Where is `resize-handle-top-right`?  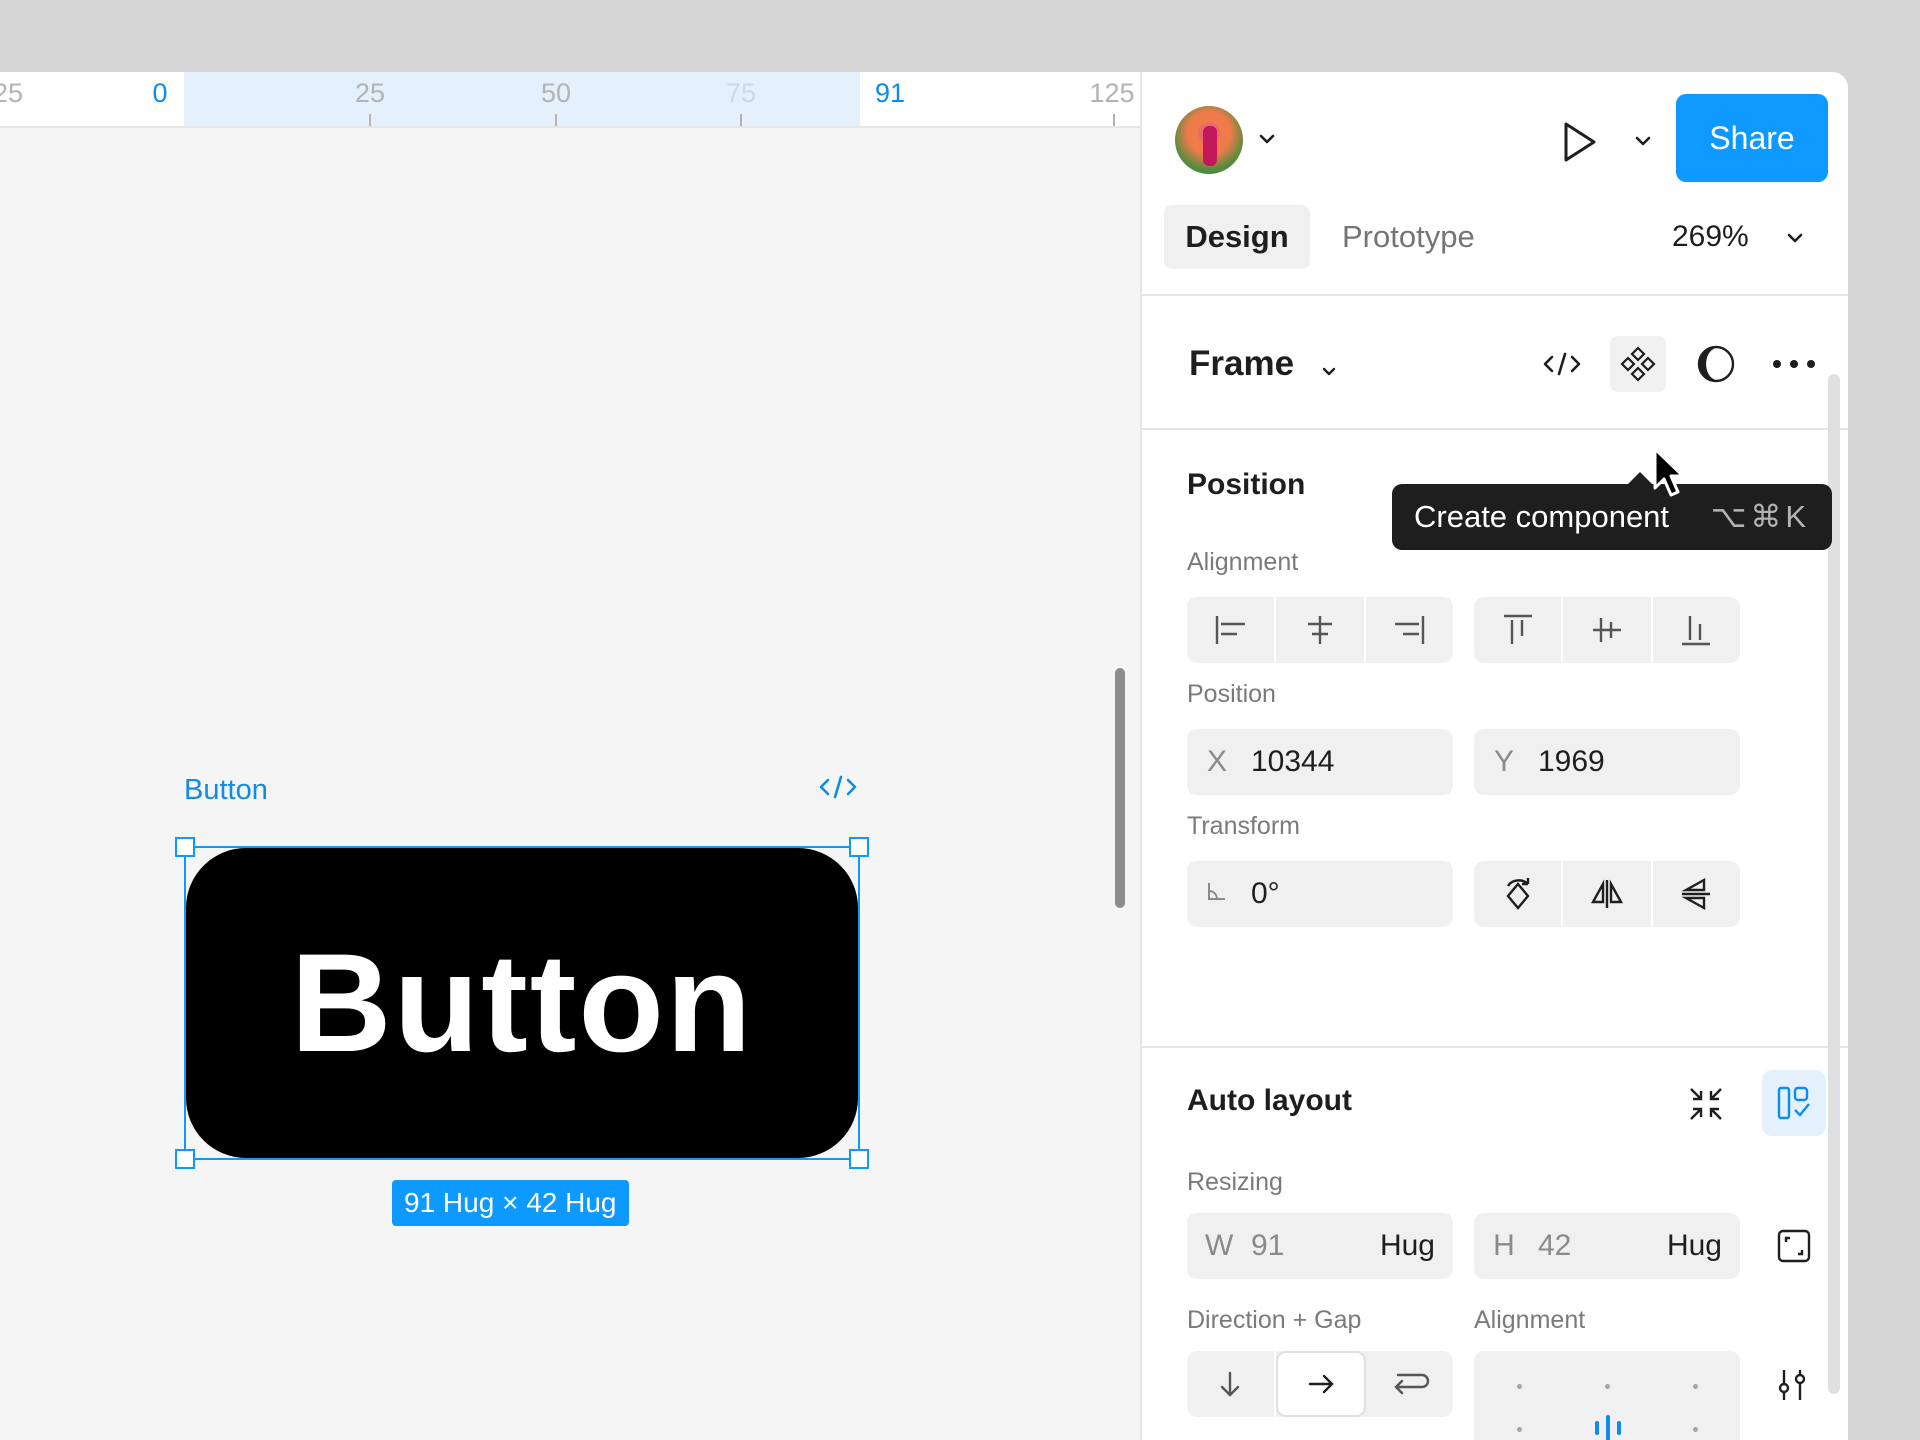 resize-handle-top-right is located at coordinates (859, 847).